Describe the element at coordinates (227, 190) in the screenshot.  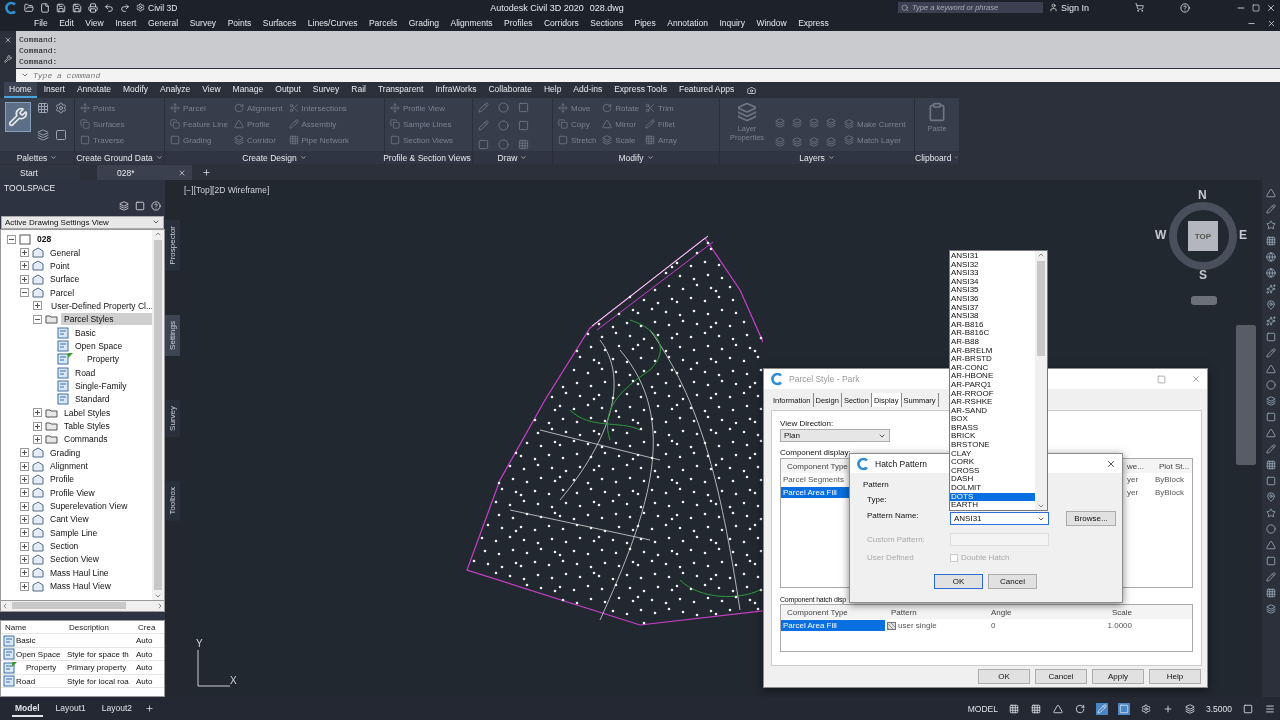
I see `viewport-label: [−][Top][2D Wireframe]` at that location.